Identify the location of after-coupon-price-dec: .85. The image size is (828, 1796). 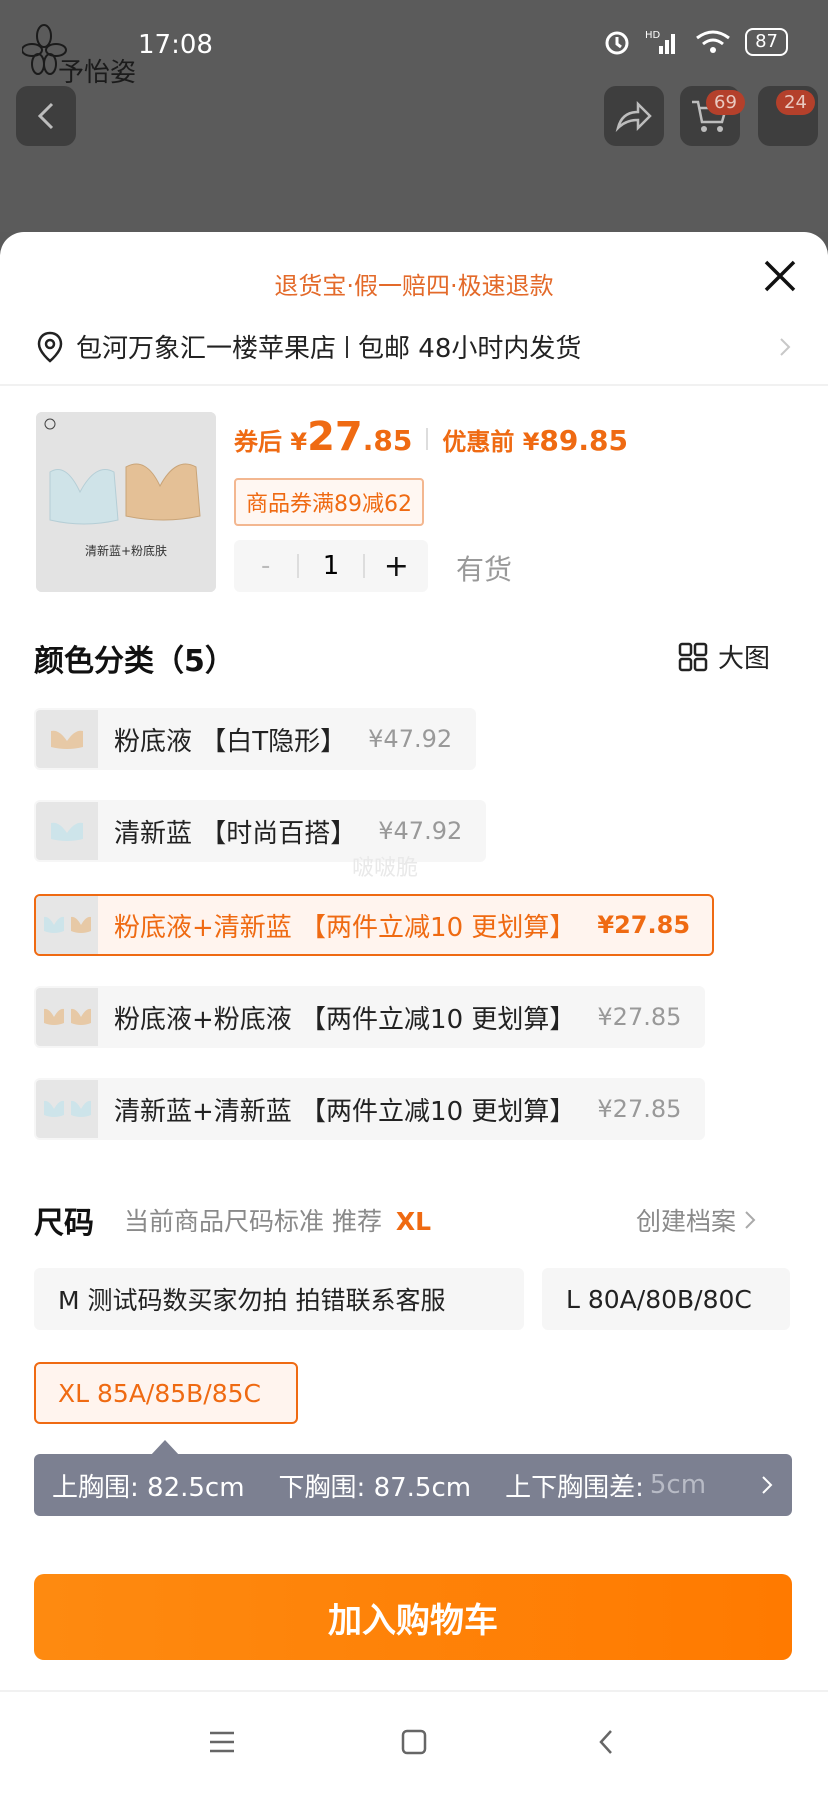
(387, 440).